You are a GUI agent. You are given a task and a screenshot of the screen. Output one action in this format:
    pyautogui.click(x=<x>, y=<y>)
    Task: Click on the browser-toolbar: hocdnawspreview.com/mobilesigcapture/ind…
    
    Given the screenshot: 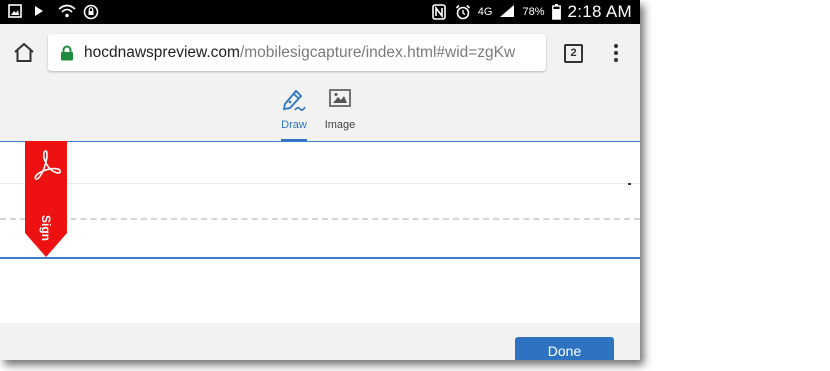 What is the action you would take?
    pyautogui.click(x=320, y=53)
    